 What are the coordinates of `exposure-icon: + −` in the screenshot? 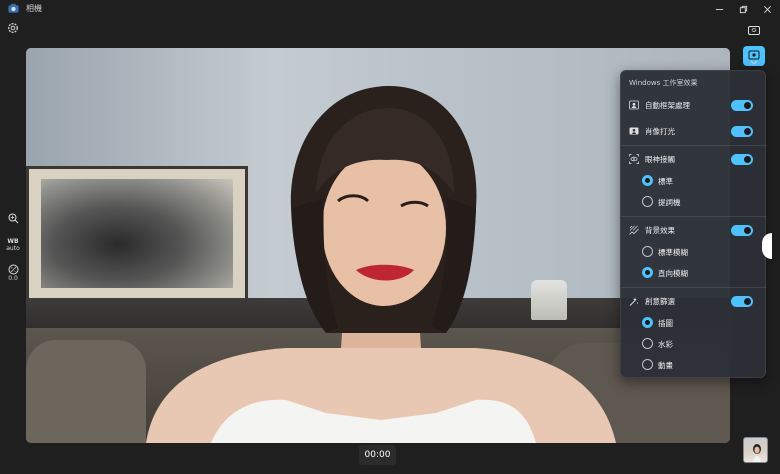 It's located at (13, 269).